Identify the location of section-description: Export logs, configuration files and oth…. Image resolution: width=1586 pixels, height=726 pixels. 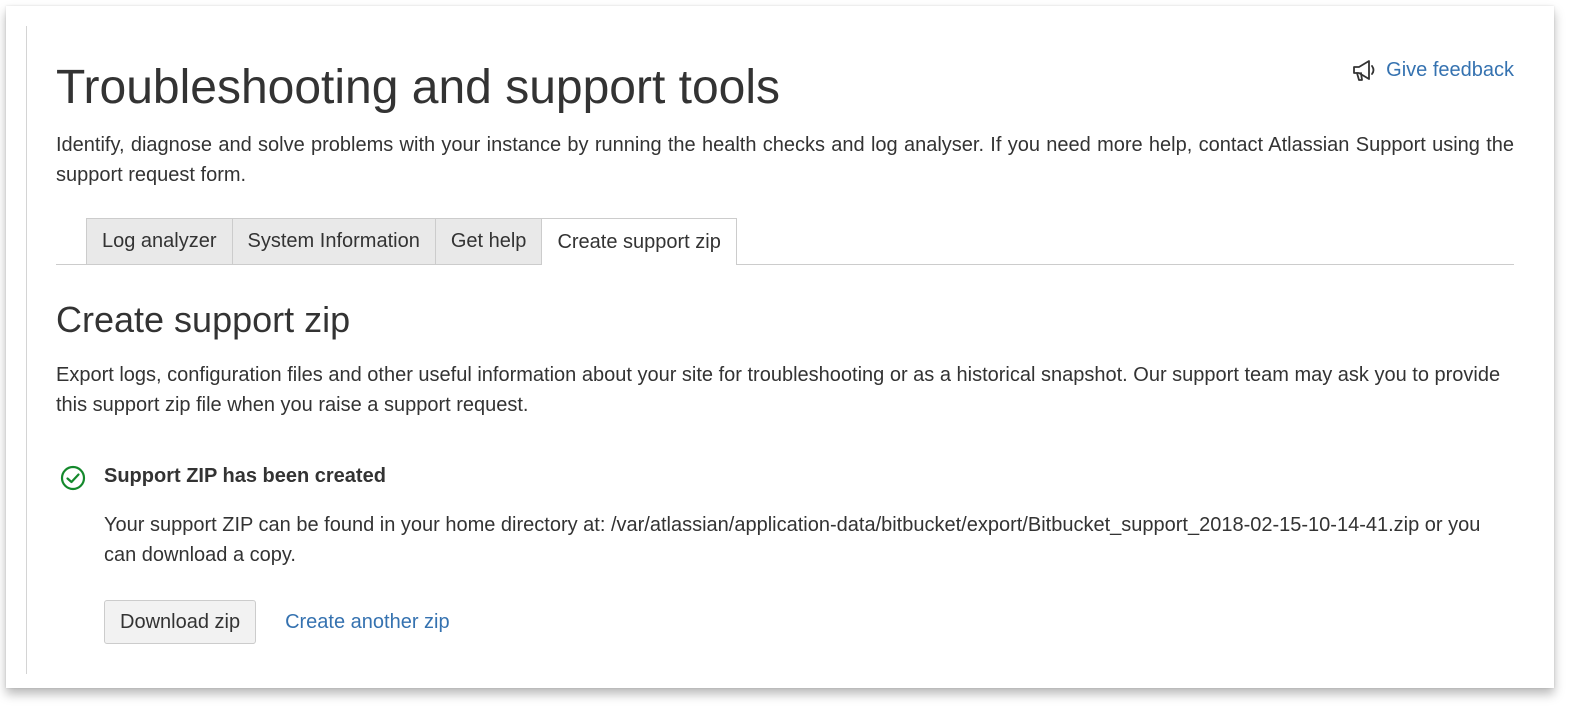
(778, 390).